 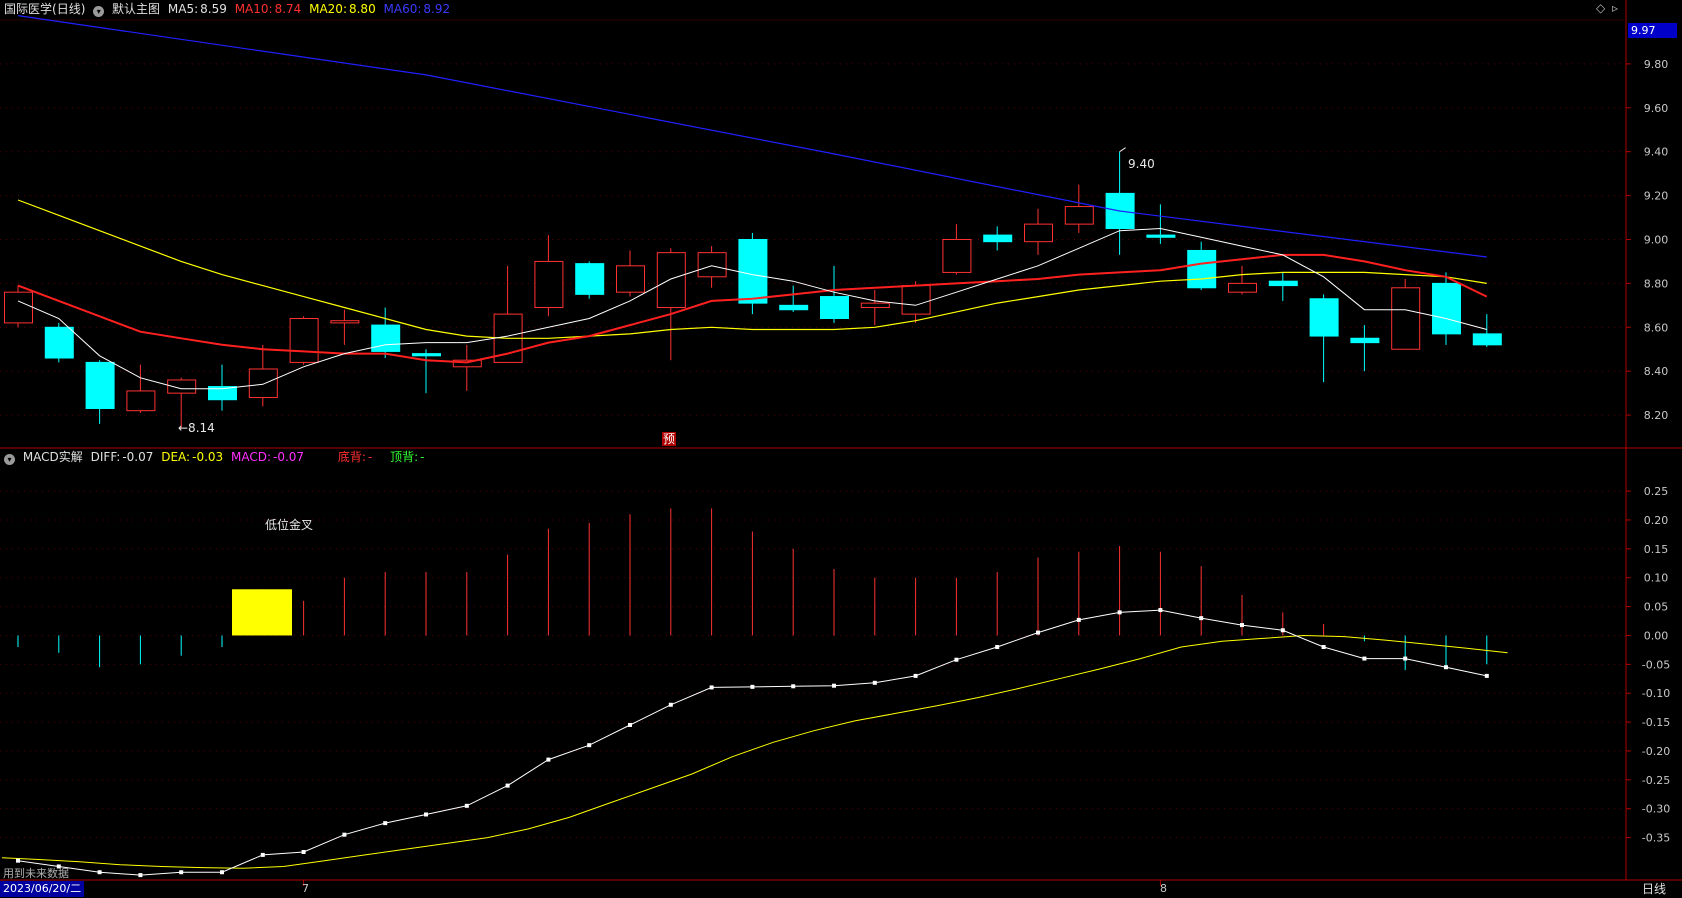 What do you see at coordinates (196, 428) in the screenshot?
I see `low-annotation: ←8.14` at bounding box center [196, 428].